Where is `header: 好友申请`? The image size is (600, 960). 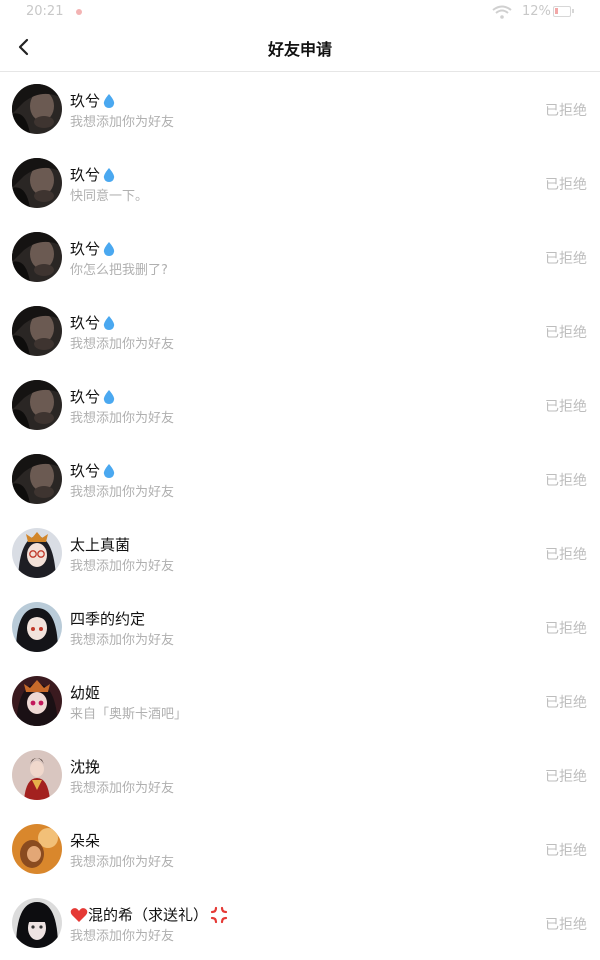 header: 好友申请 is located at coordinates (300, 48).